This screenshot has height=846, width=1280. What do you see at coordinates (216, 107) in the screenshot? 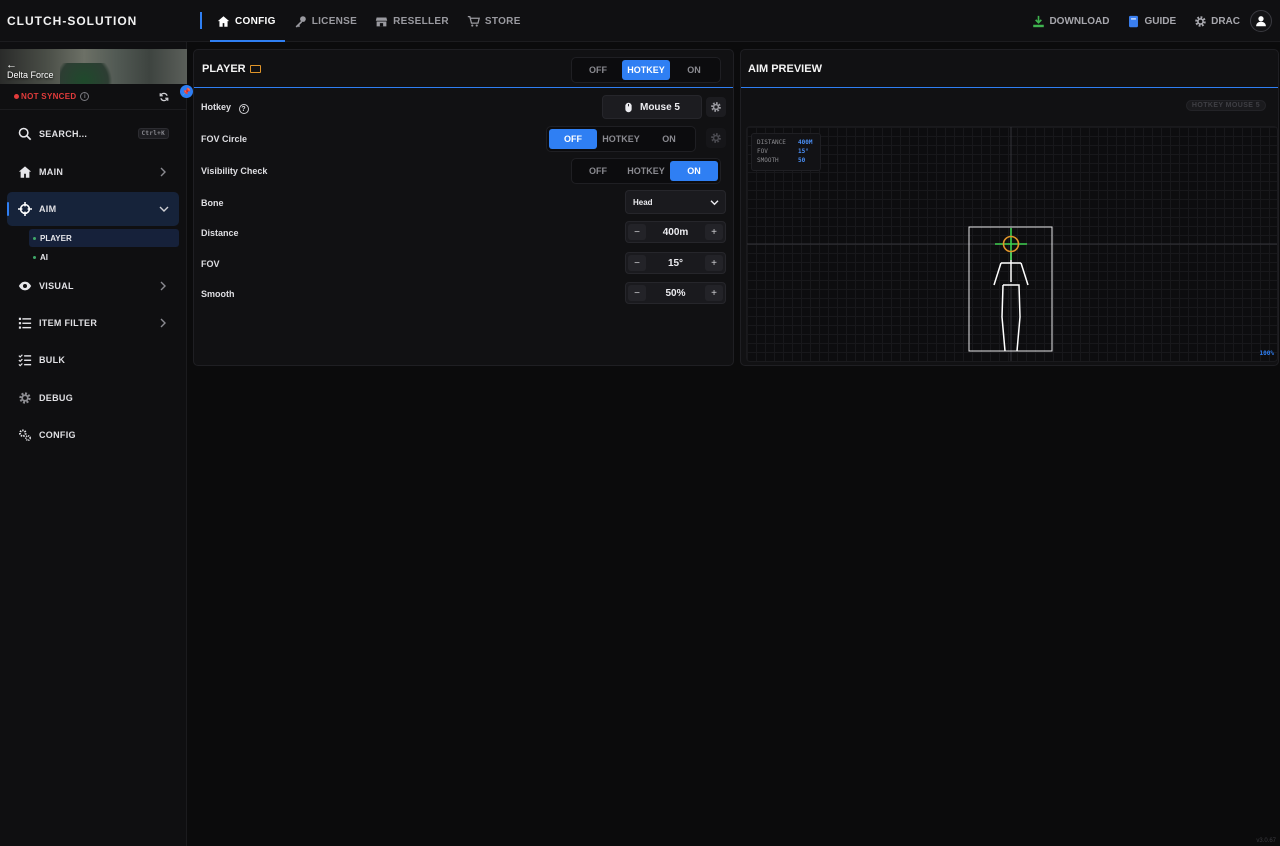
I see `hotkey-label: Hotkey` at bounding box center [216, 107].